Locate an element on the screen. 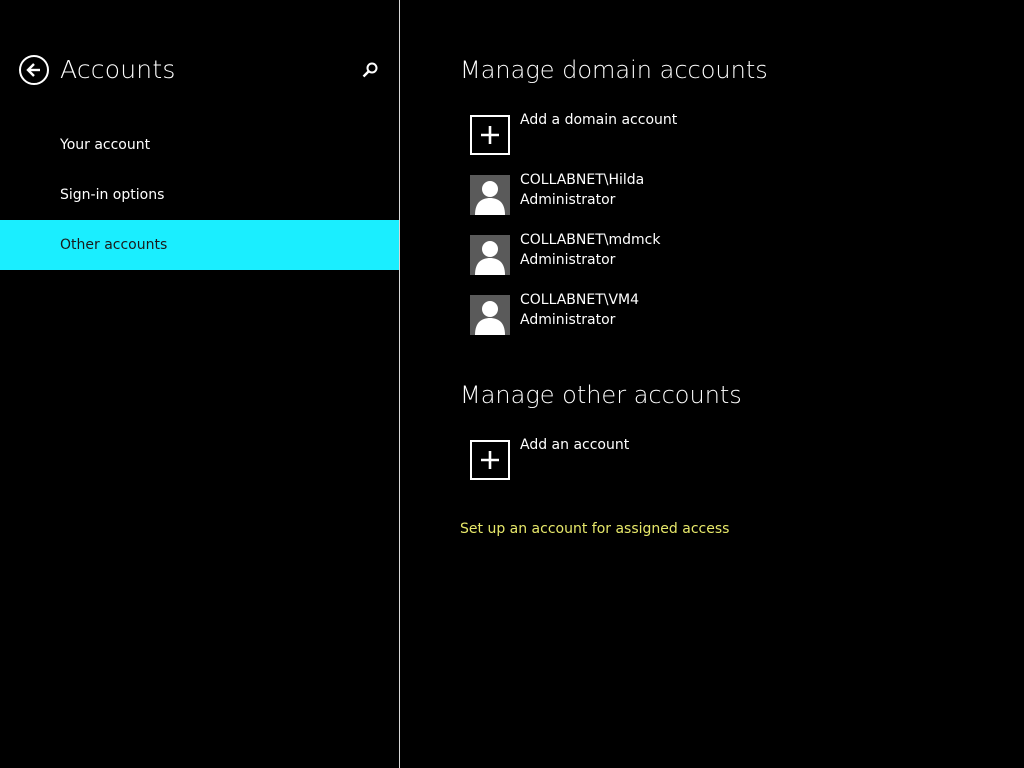  account-item-hilda: COLLABNET\Hilda Administrator is located at coordinates (557, 193).